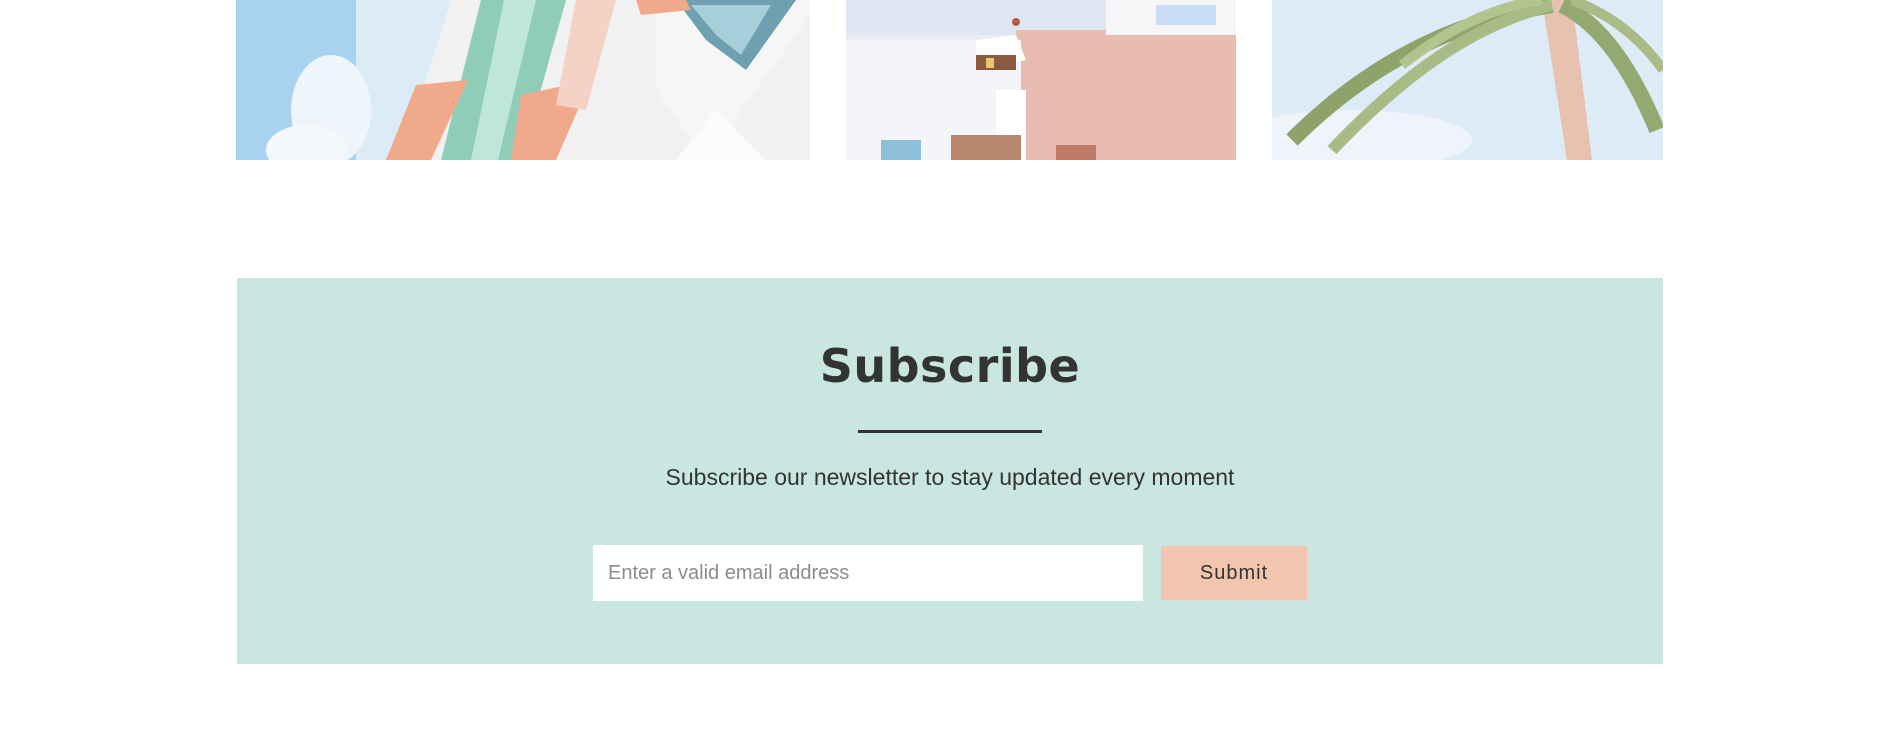 The width and height of the screenshot is (1899, 746). Describe the element at coordinates (1234, 573) in the screenshot. I see `submit-button: Submit` at that location.